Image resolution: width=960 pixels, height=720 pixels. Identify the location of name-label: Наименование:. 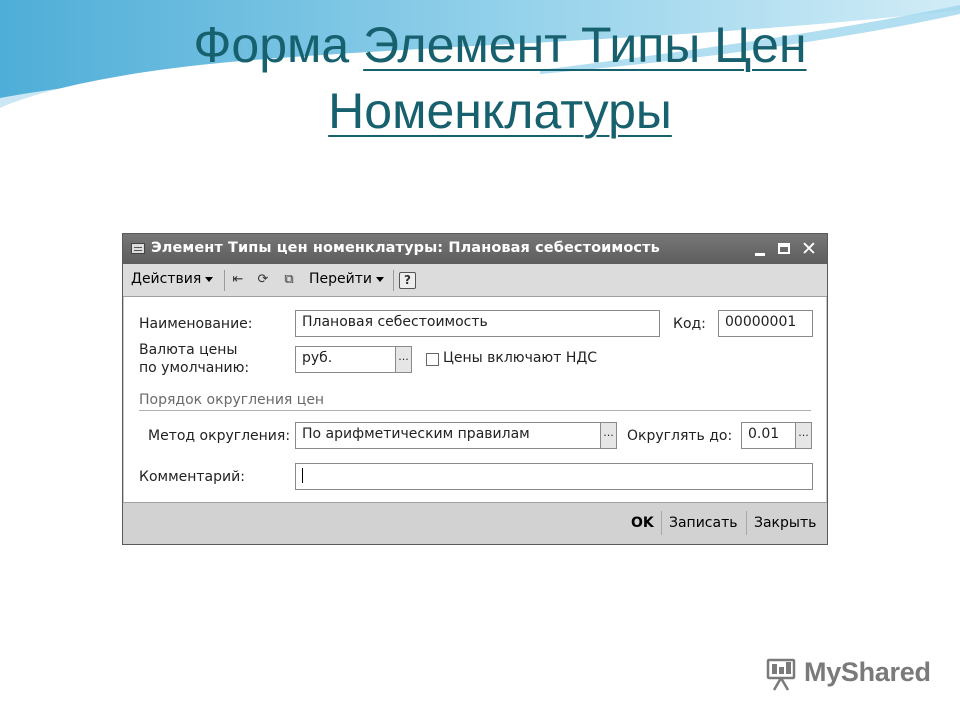
(196, 324).